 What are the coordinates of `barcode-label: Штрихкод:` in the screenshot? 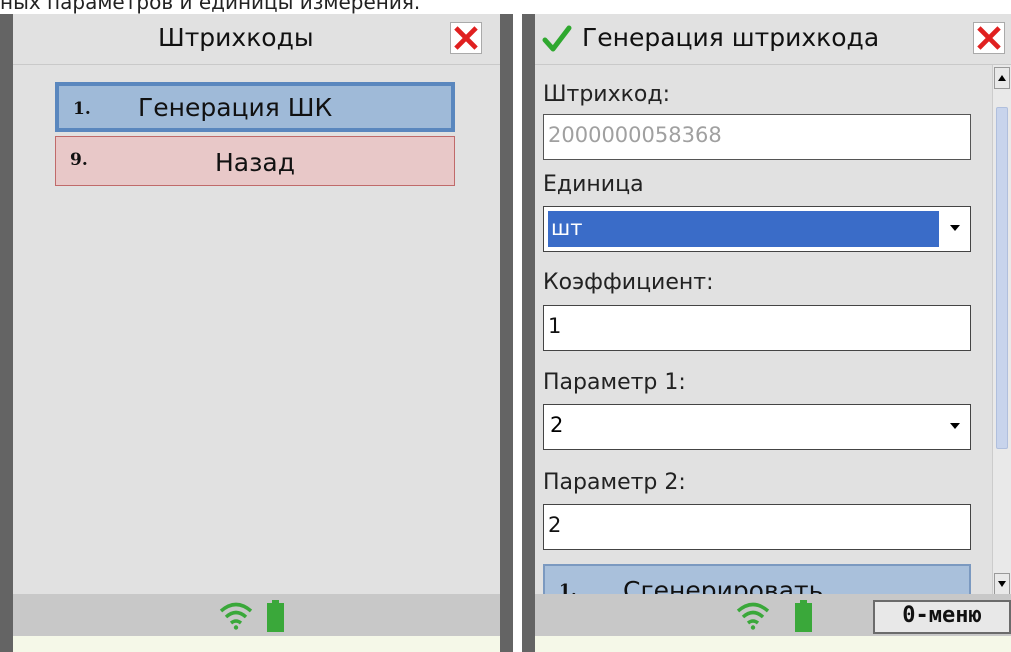 It's located at (606, 94).